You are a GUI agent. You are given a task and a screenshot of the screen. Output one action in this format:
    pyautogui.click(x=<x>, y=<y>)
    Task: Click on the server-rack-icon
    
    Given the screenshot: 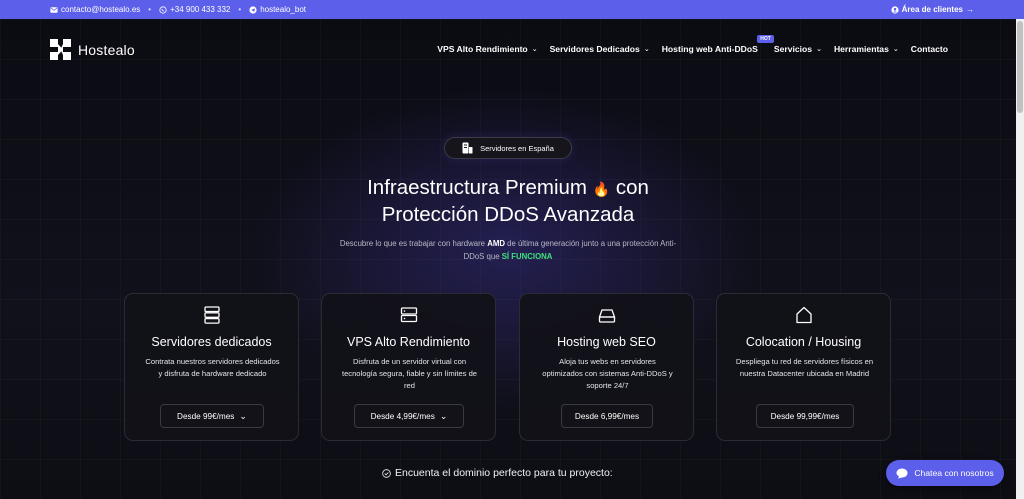 What is the action you would take?
    pyautogui.click(x=409, y=315)
    